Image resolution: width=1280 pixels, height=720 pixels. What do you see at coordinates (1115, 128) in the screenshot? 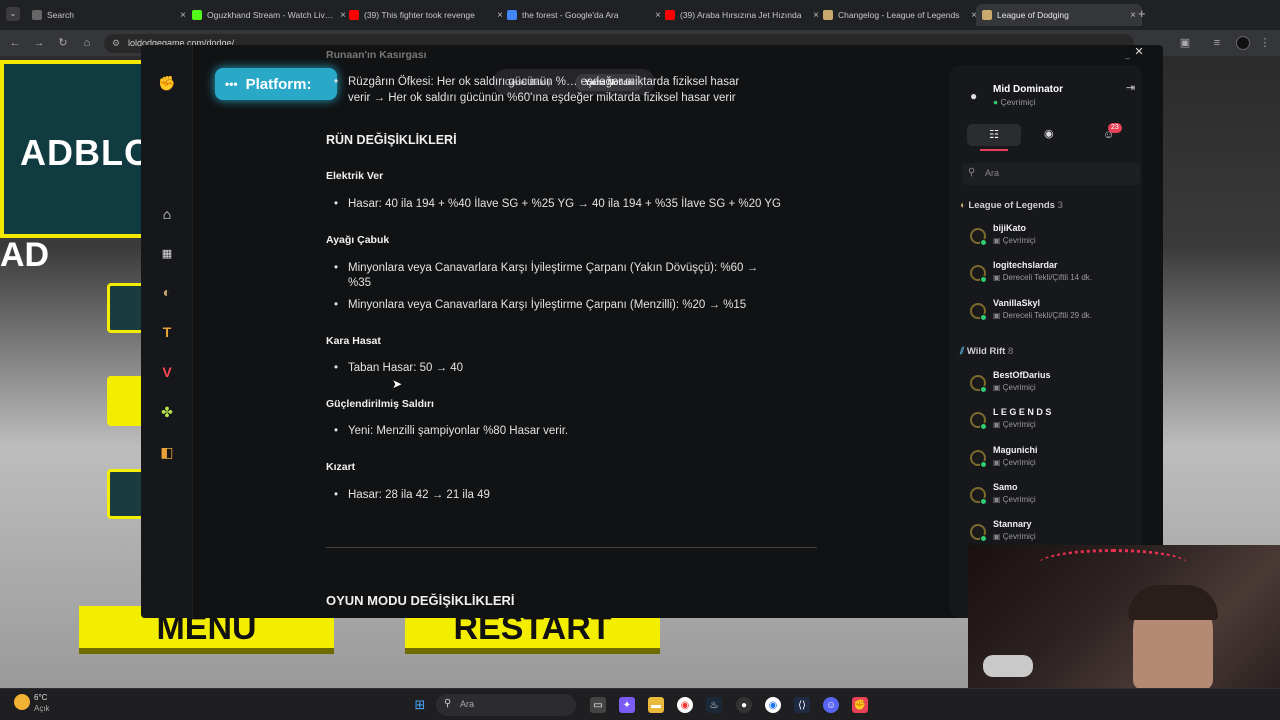
I see `notification-badge: 23` at bounding box center [1115, 128].